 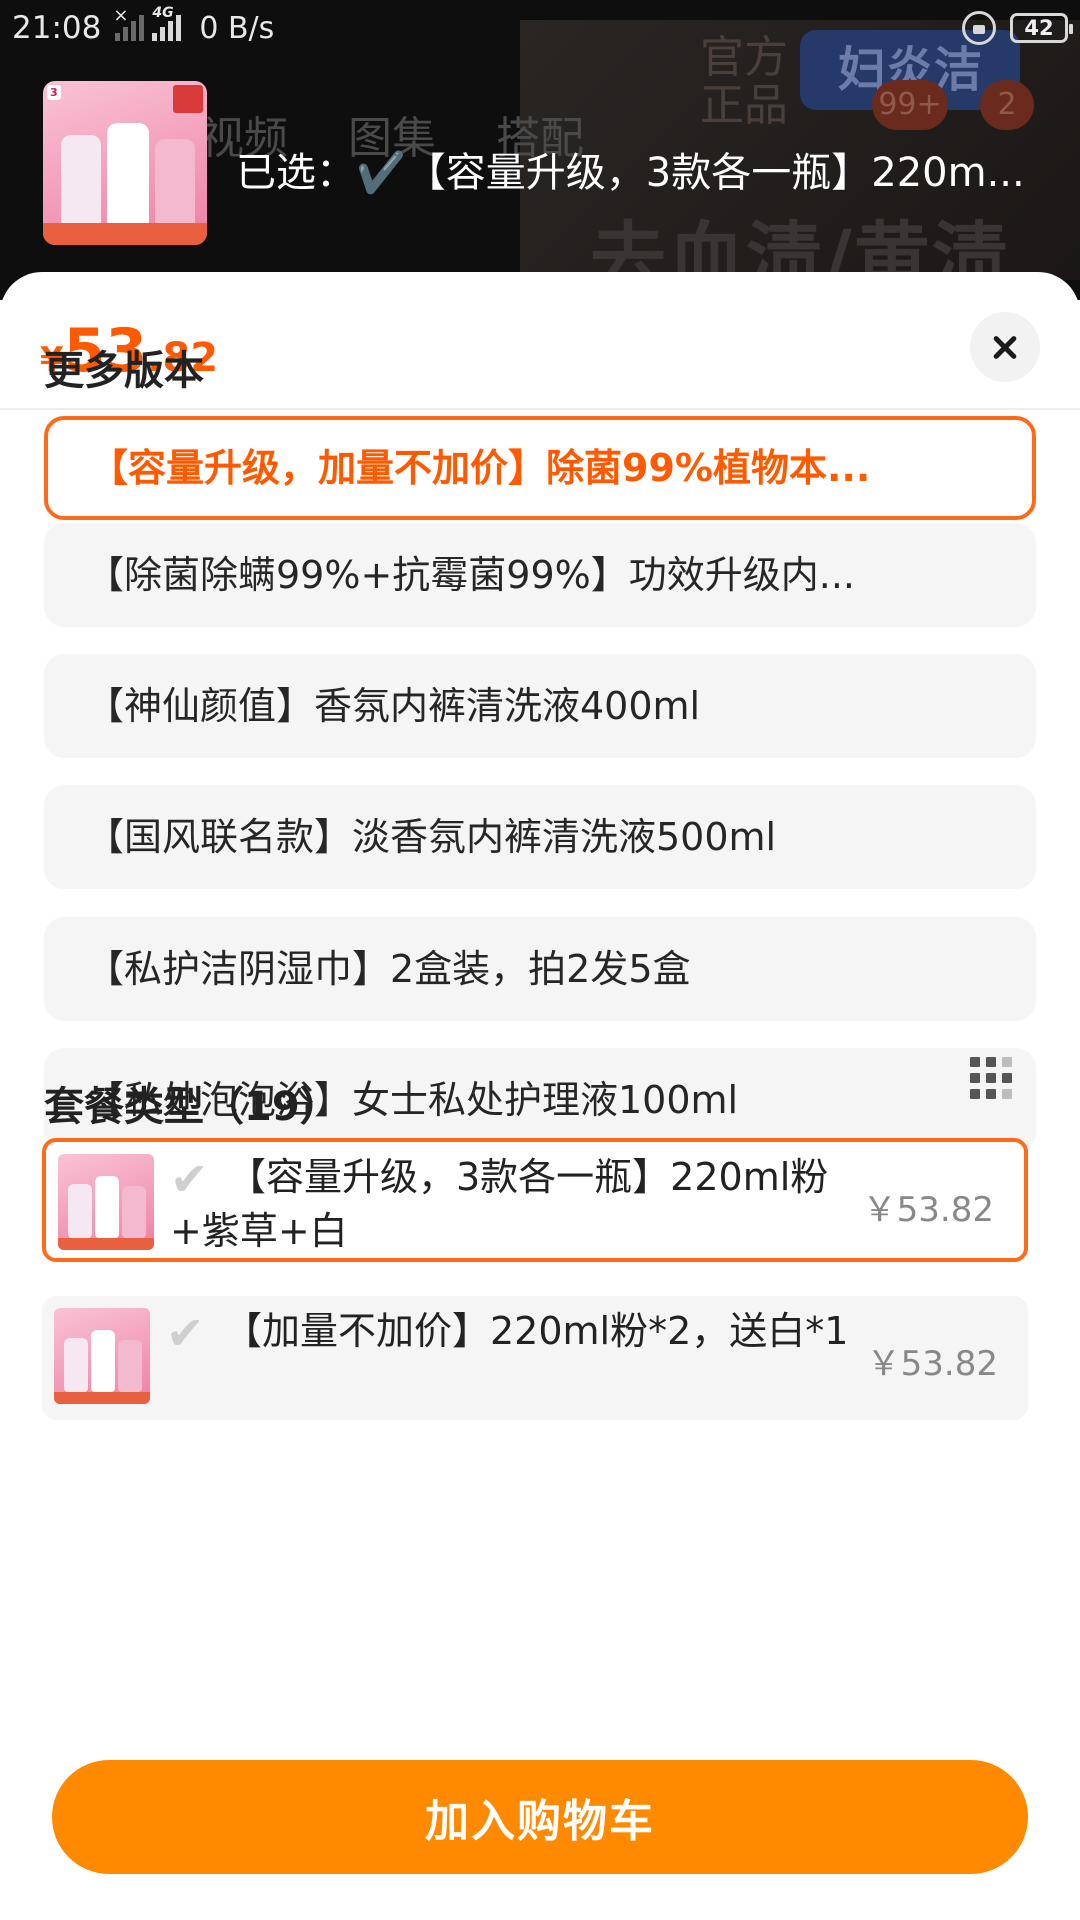 What do you see at coordinates (124, 371) in the screenshot?
I see `versions-title: 更多版本` at bounding box center [124, 371].